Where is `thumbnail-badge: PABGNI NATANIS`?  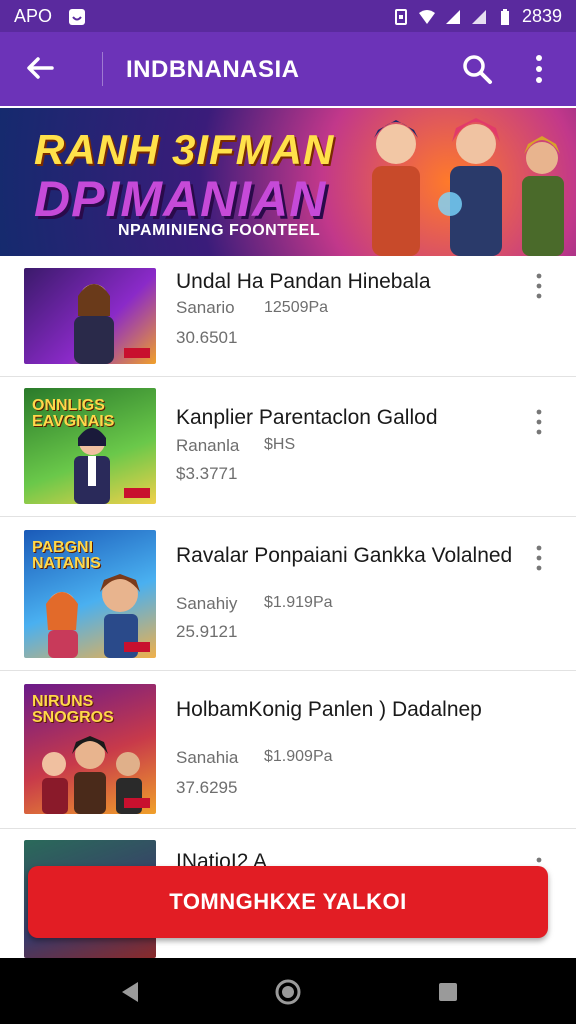 thumbnail-badge: PABGNI NATANIS is located at coordinates (66, 555).